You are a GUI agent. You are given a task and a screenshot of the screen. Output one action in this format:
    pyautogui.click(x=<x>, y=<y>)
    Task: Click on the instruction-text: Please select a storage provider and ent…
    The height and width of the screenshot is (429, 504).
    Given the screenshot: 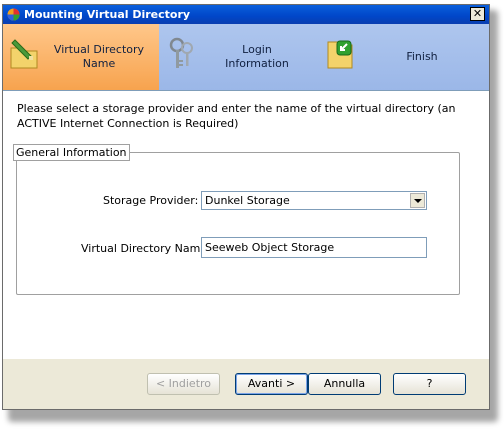 What is the action you would take?
    pyautogui.click(x=236, y=116)
    